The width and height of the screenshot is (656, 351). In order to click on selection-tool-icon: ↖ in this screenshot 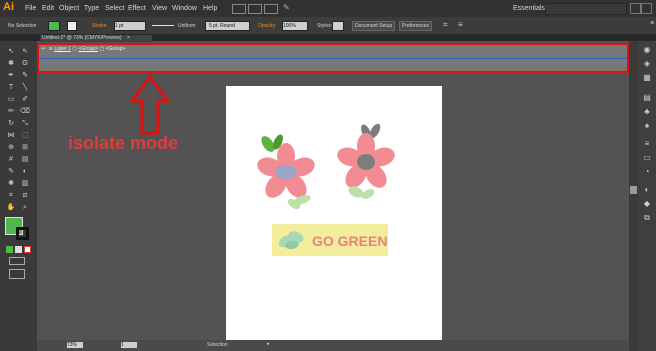, I will do `click(11, 51)`.